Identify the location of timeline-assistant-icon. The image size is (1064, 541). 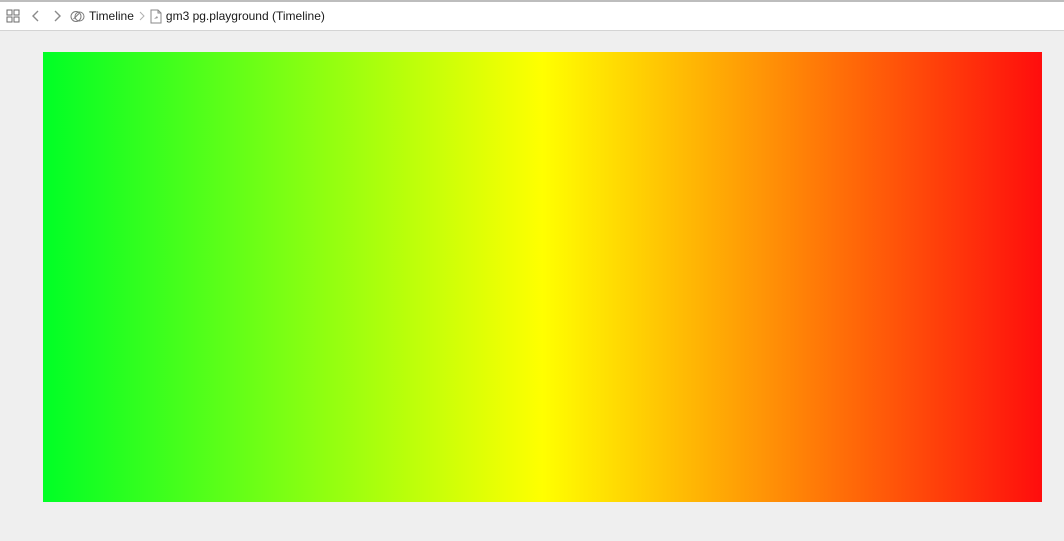
(77, 16).